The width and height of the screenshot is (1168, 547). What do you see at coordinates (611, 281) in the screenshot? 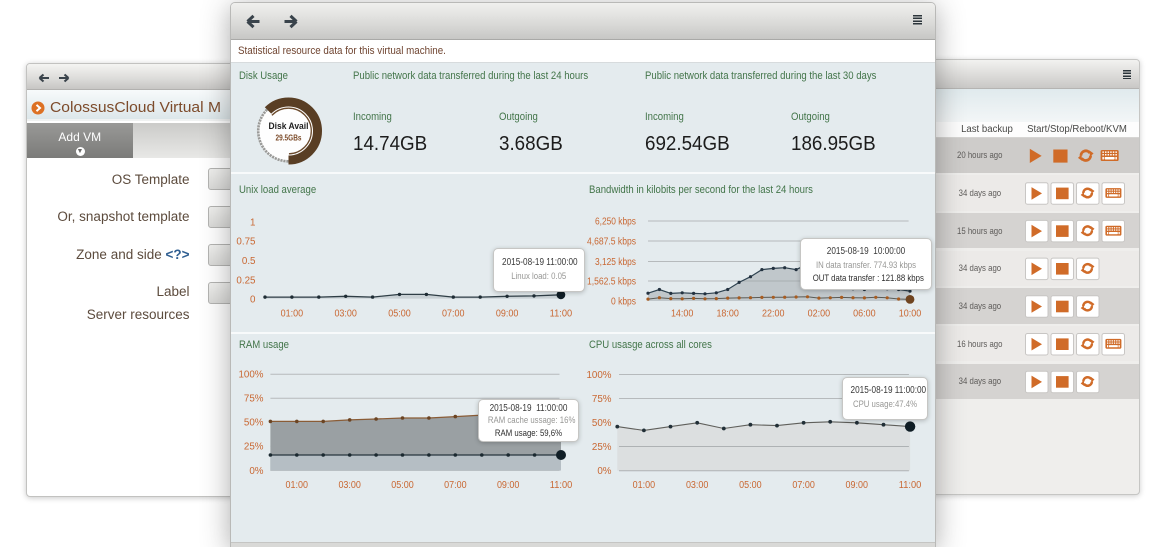
I see `svg-text: 1,562.5 kbps` at bounding box center [611, 281].